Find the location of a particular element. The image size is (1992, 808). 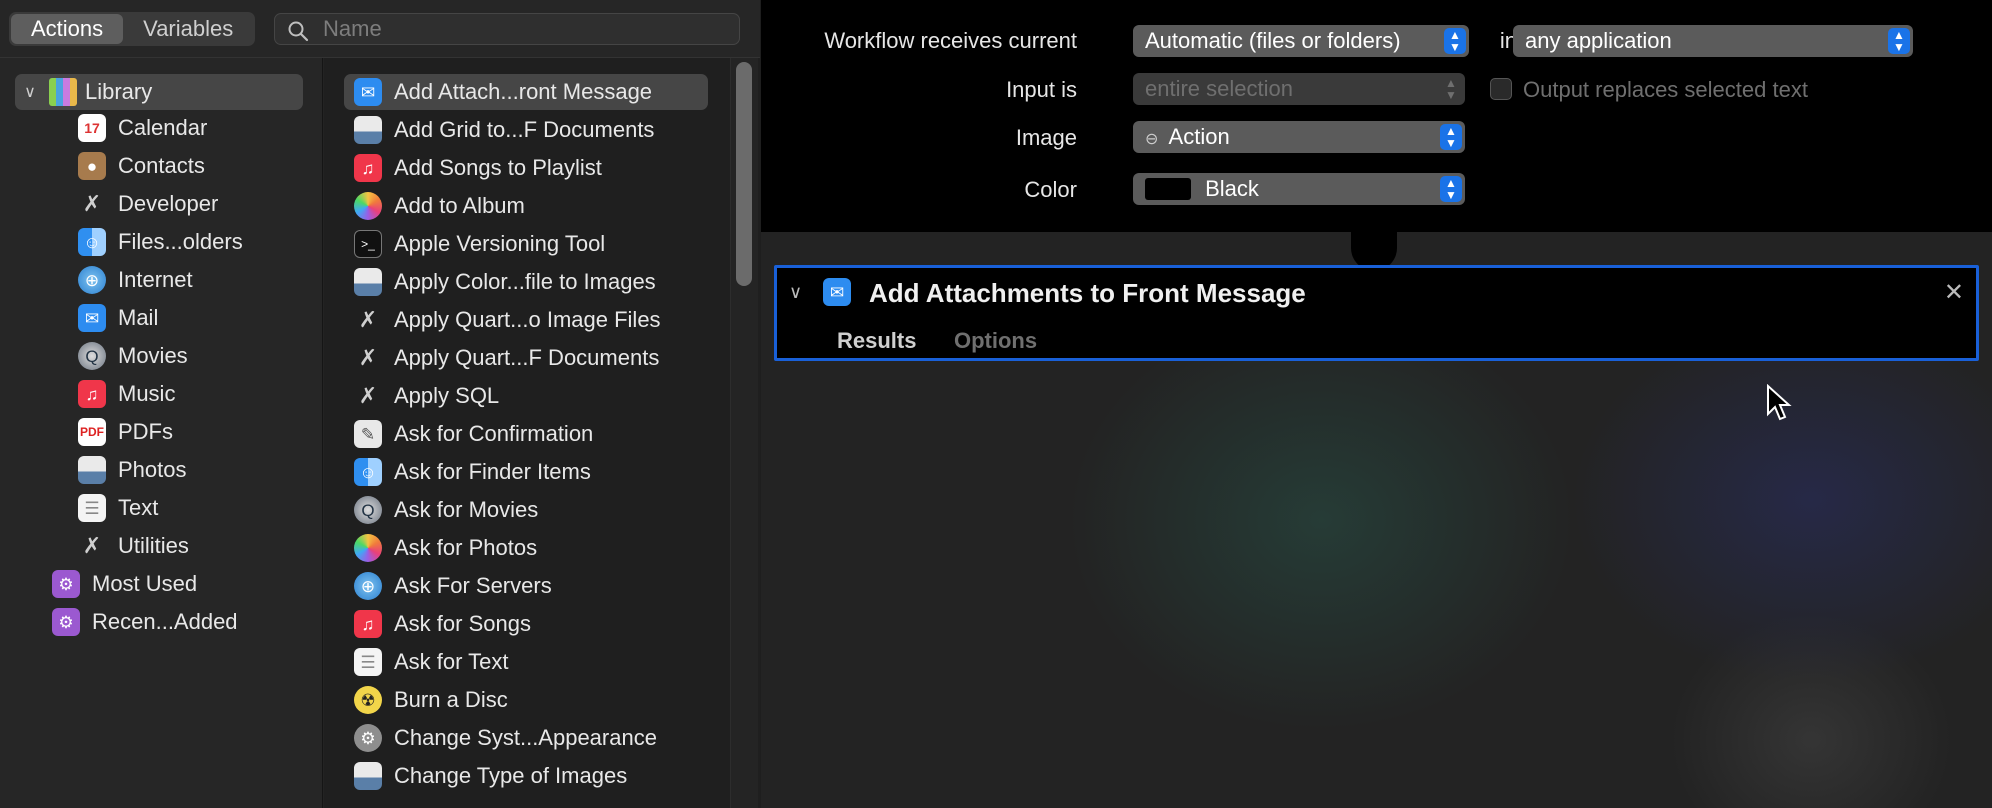

terminal-icon: >_ is located at coordinates (368, 244).